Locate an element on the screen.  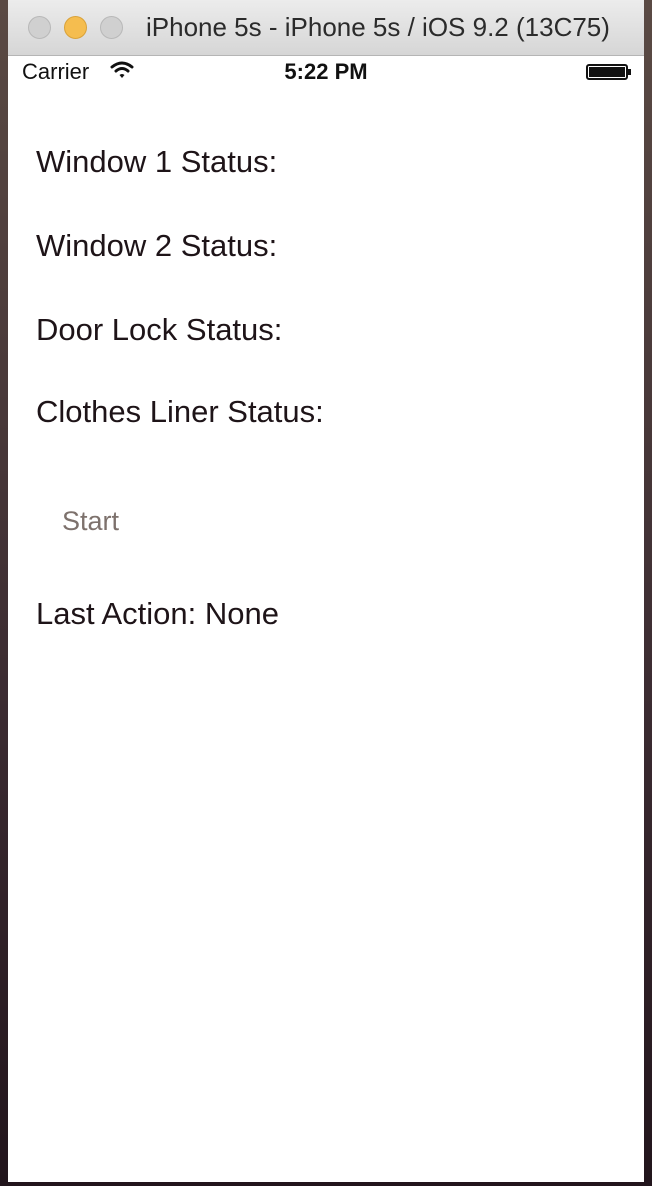
status-bar: Carrier 5:22 PM is located at coordinates (326, 72).